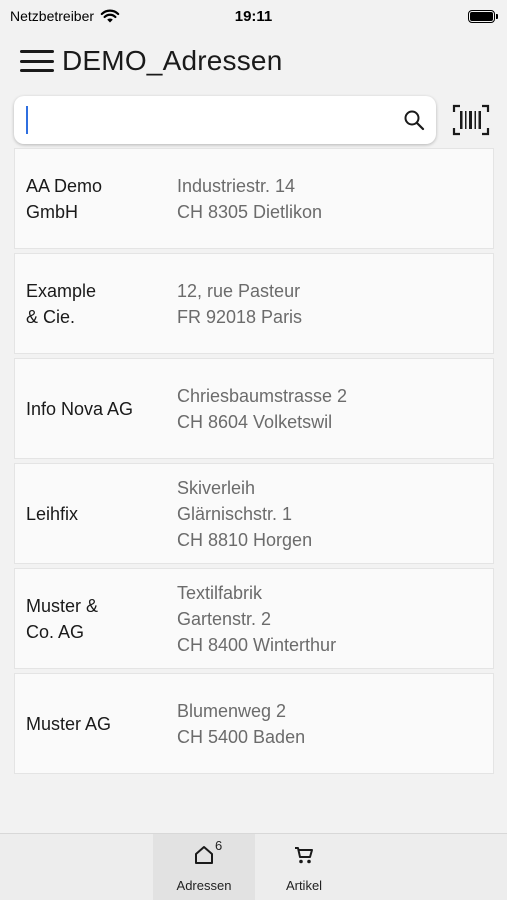 This screenshot has height=900, width=507. I want to click on address-name: Leihfix, so click(101, 514).